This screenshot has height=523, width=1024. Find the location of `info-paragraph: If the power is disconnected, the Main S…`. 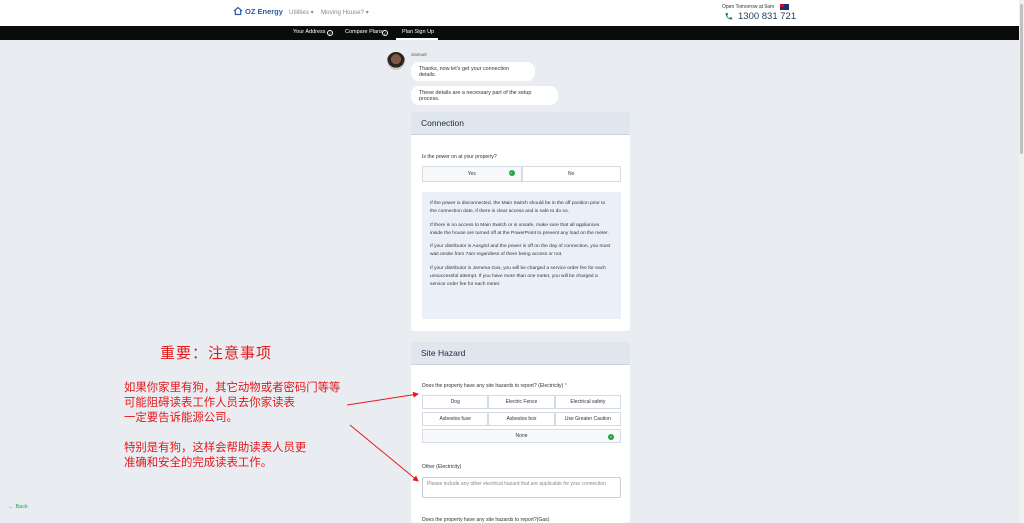

info-paragraph: If the power is disconnected, the Main S… is located at coordinates (518, 208).